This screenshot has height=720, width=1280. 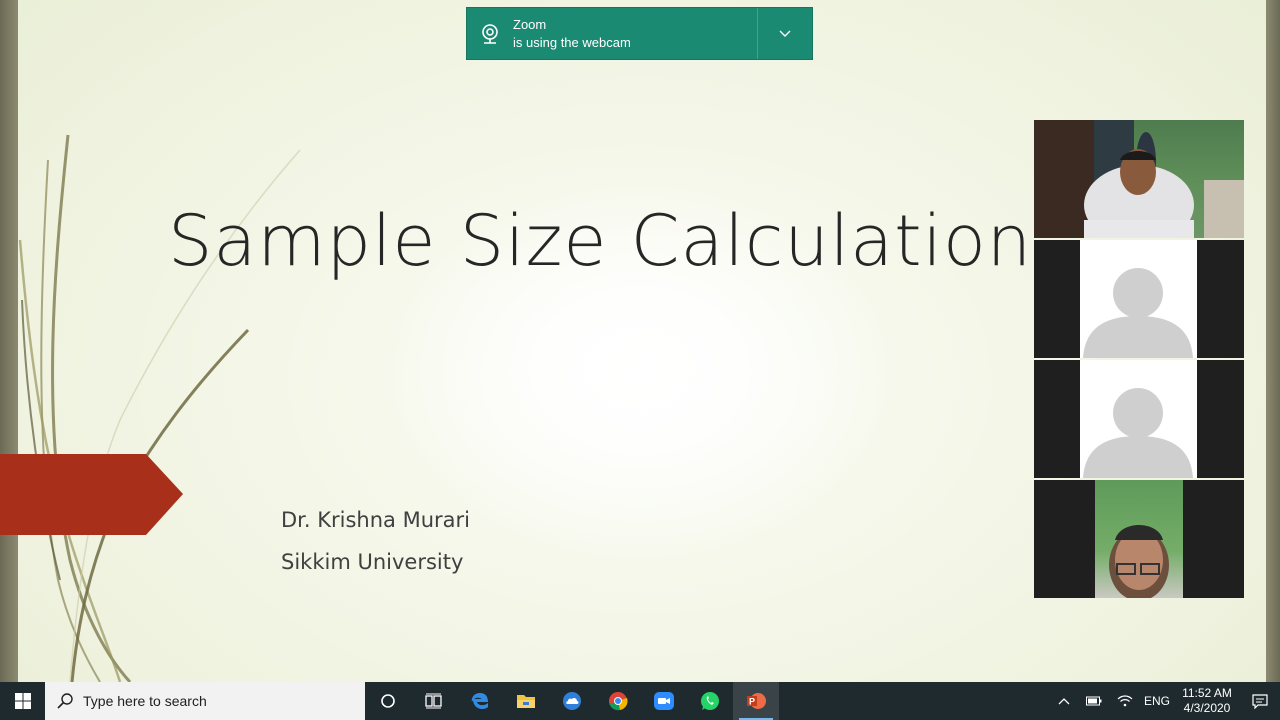 I want to click on system-tray: ENG 11:52 AM 4/3/2020, so click(x=1165, y=701).